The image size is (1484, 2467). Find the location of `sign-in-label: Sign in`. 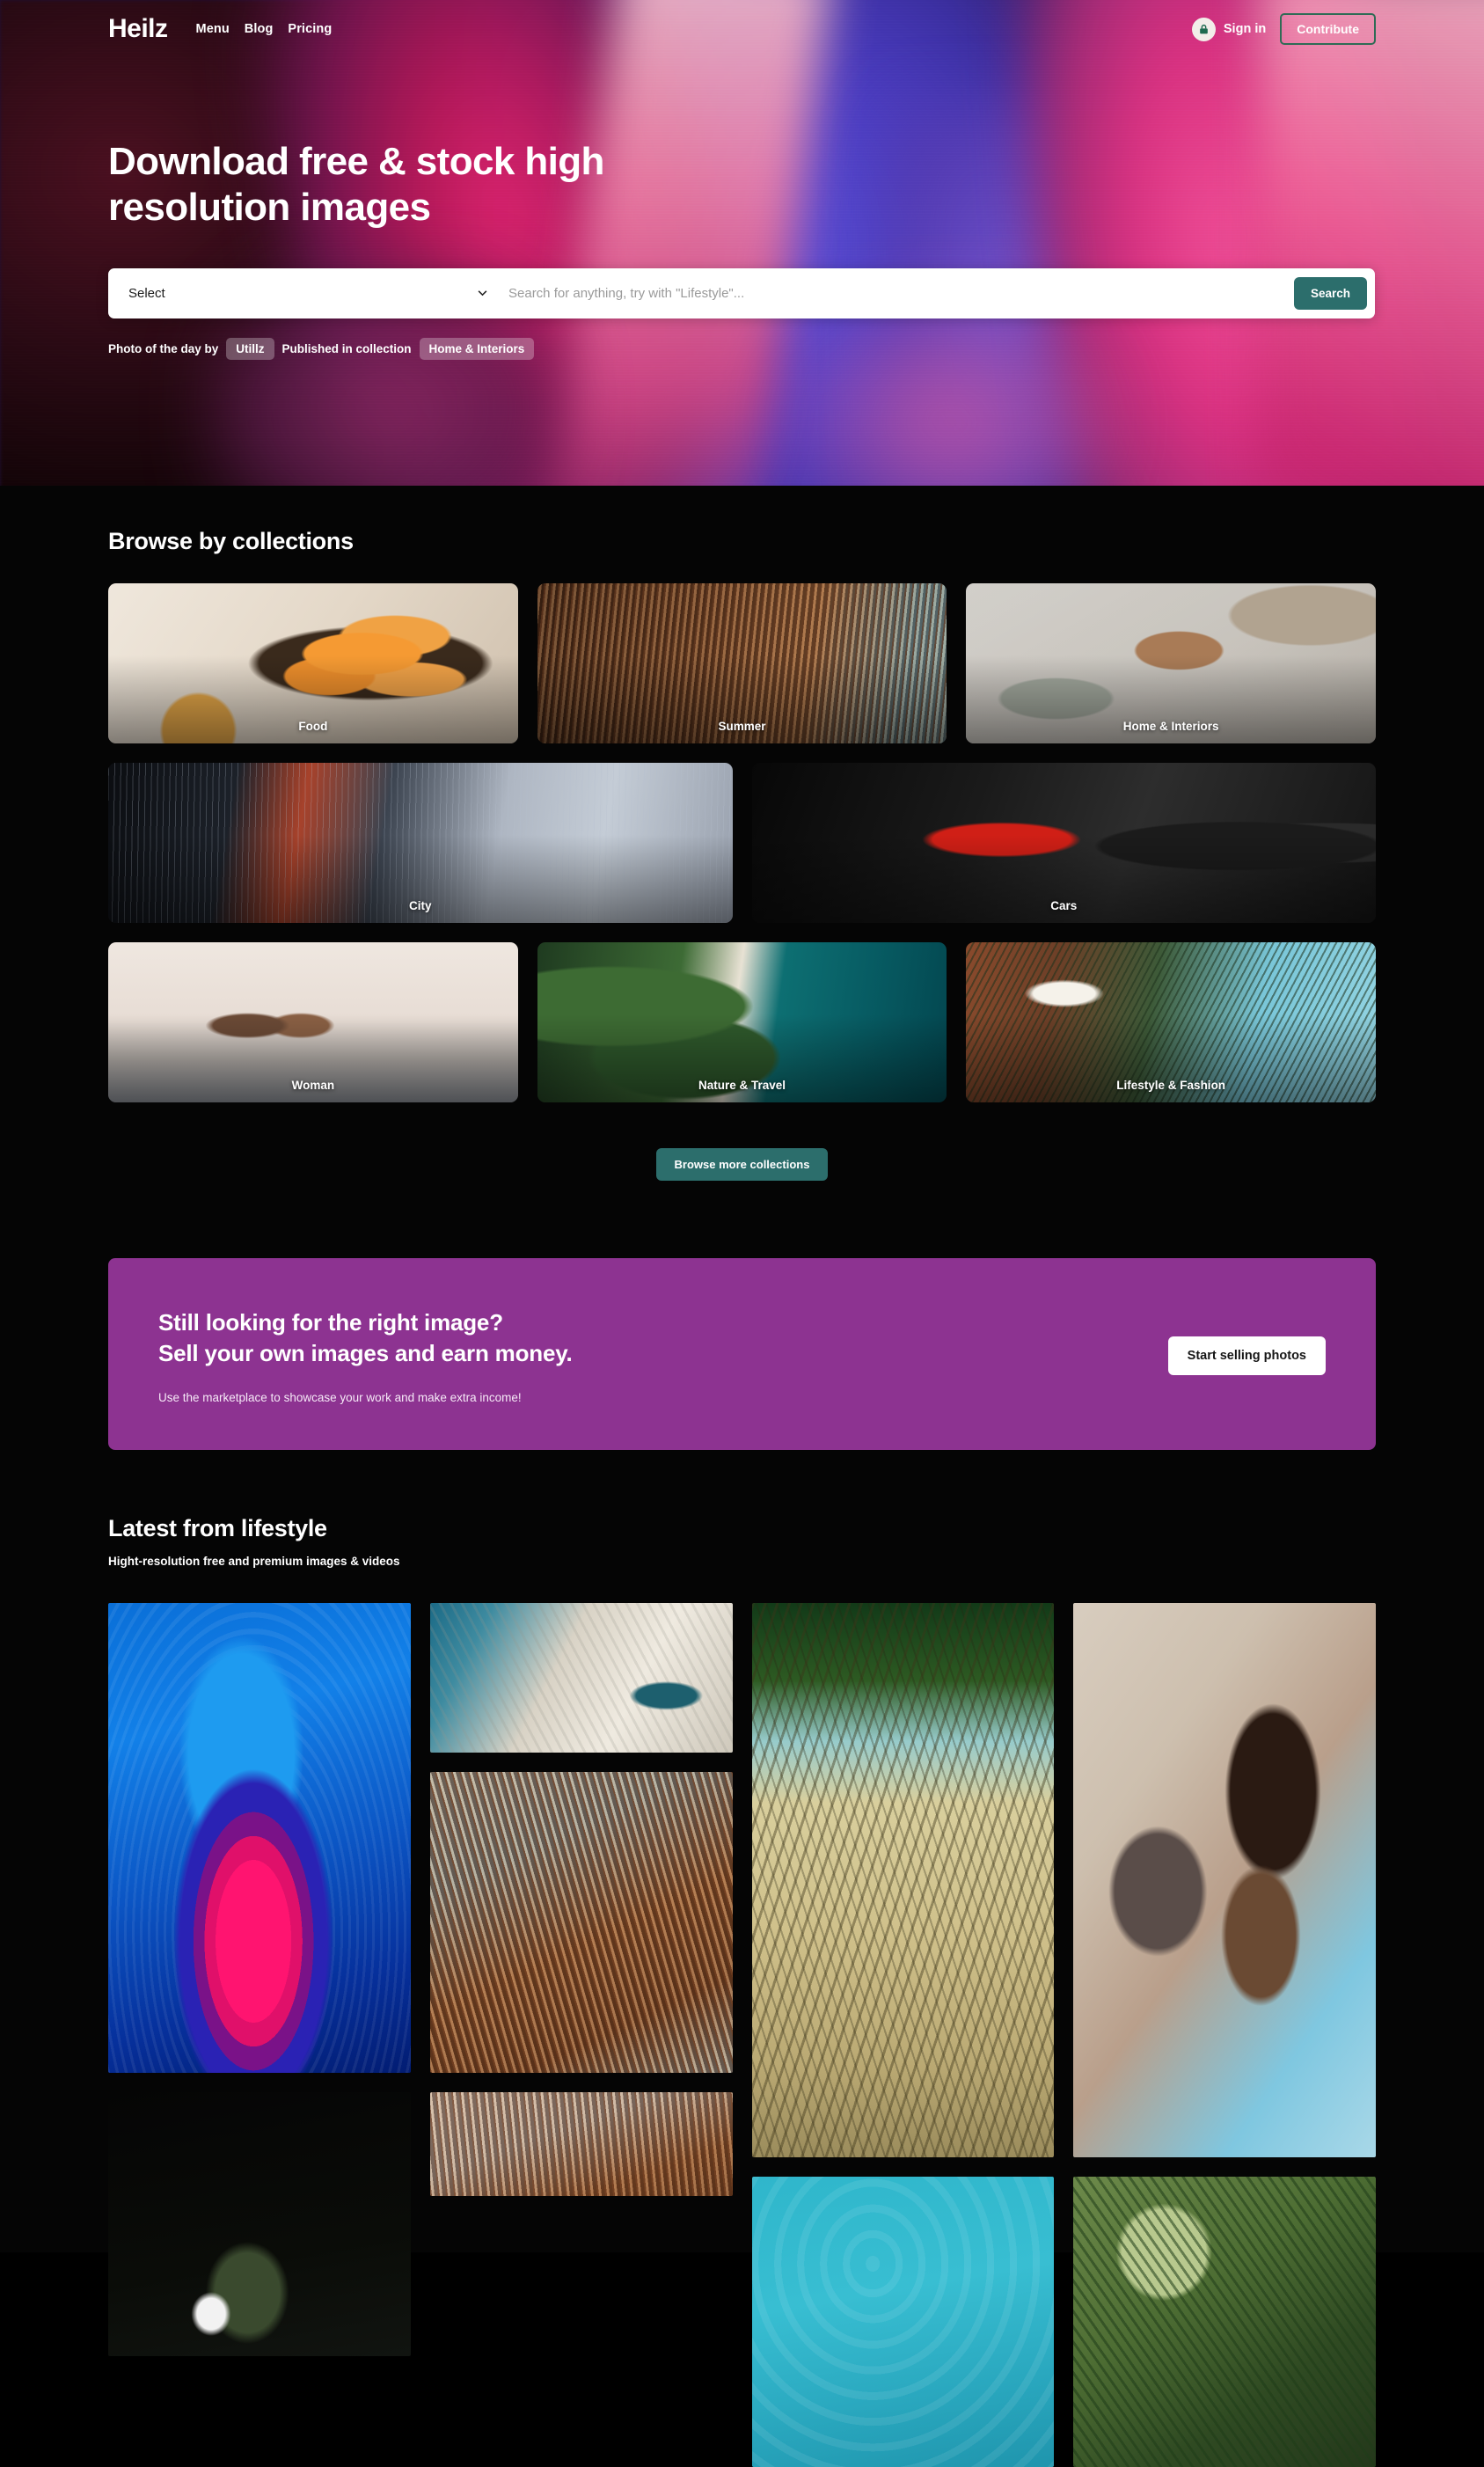

sign-in-label: Sign in is located at coordinates (1245, 29).